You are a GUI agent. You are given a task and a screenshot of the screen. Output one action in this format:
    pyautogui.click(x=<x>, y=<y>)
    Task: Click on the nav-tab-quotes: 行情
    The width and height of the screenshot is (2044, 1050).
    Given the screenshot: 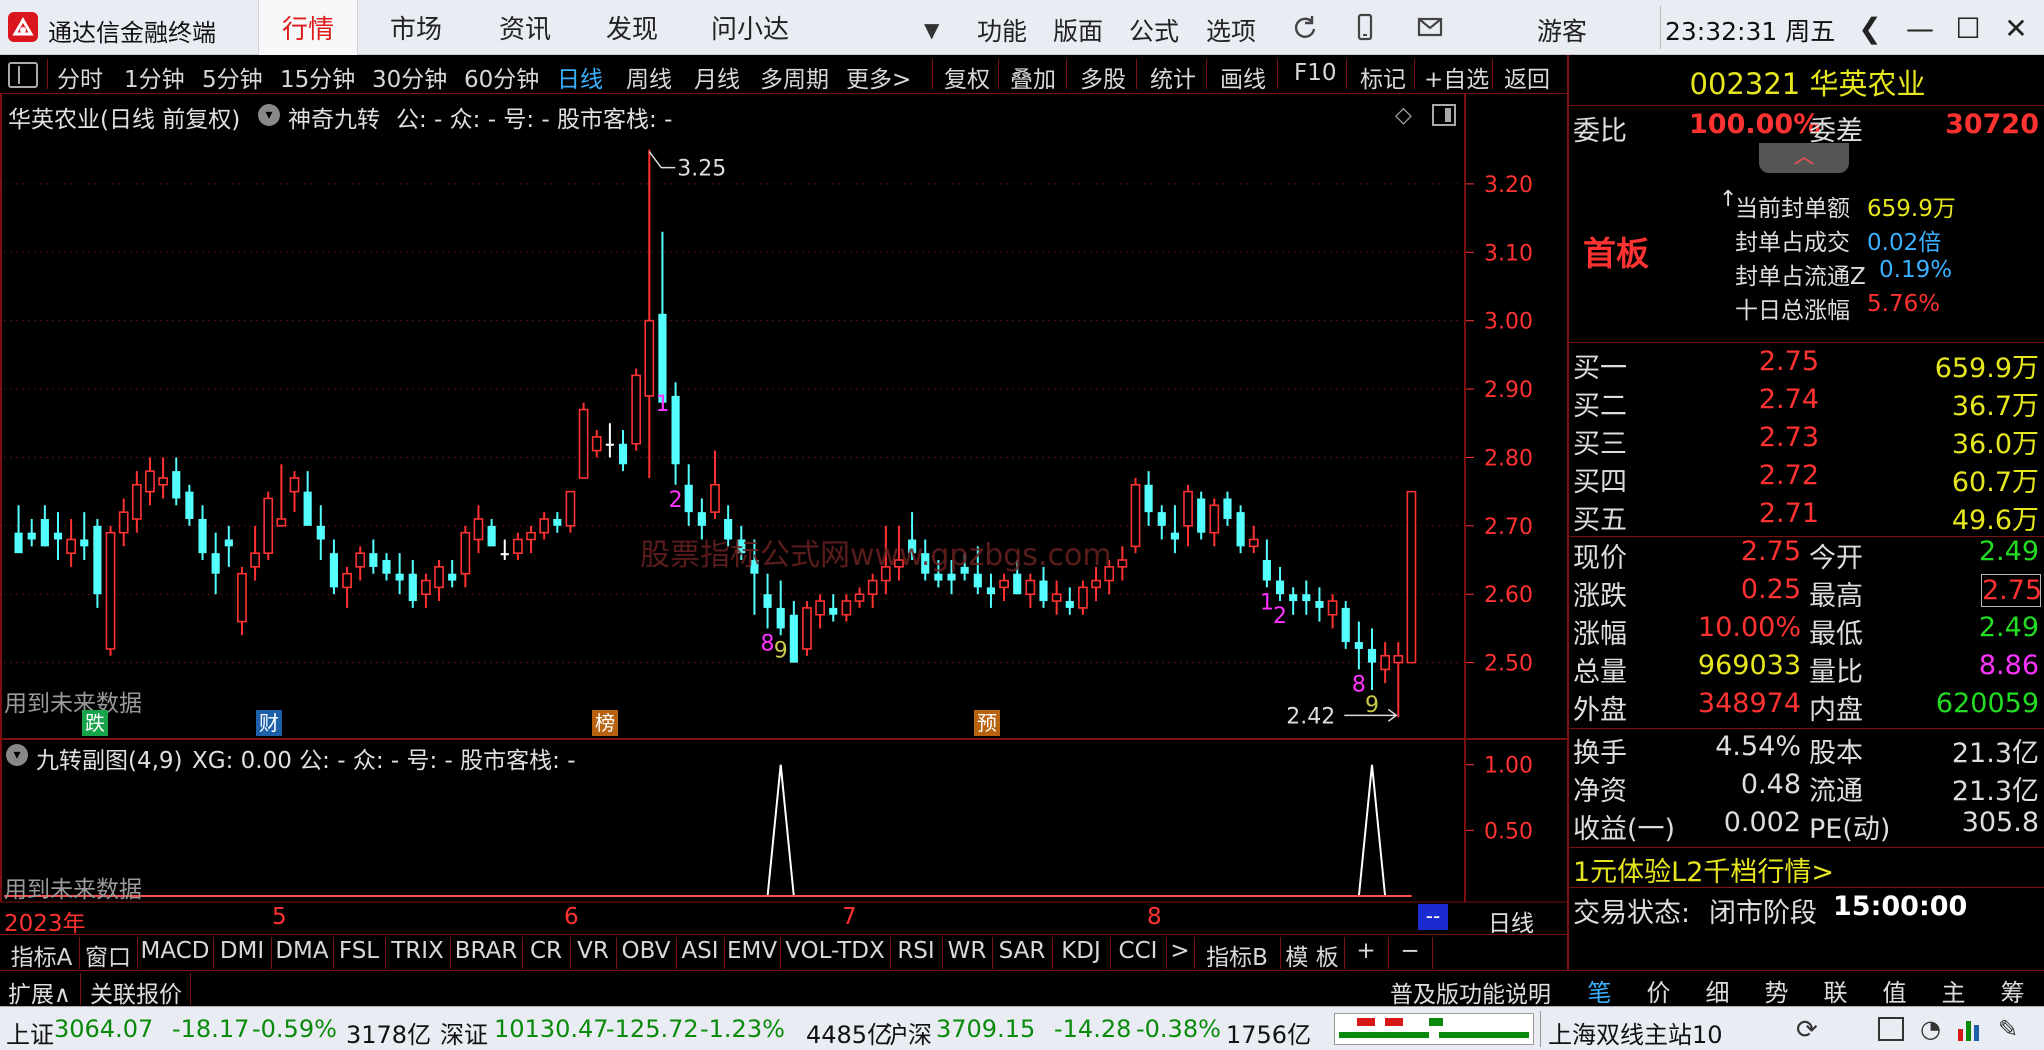 What is the action you would take?
    pyautogui.click(x=308, y=27)
    